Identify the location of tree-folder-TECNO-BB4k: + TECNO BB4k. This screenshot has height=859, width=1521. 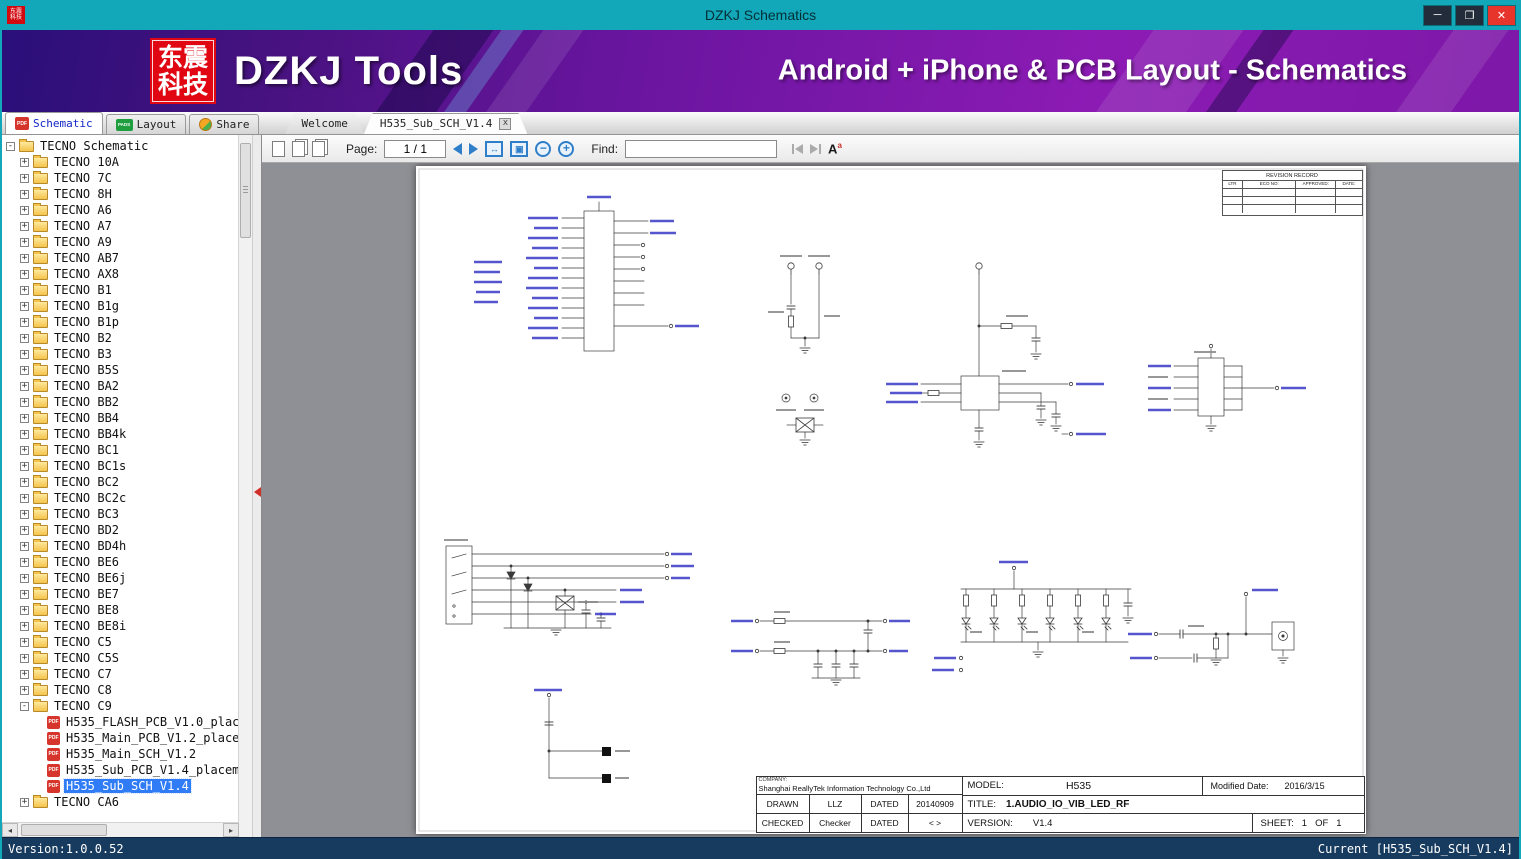
(120, 434).